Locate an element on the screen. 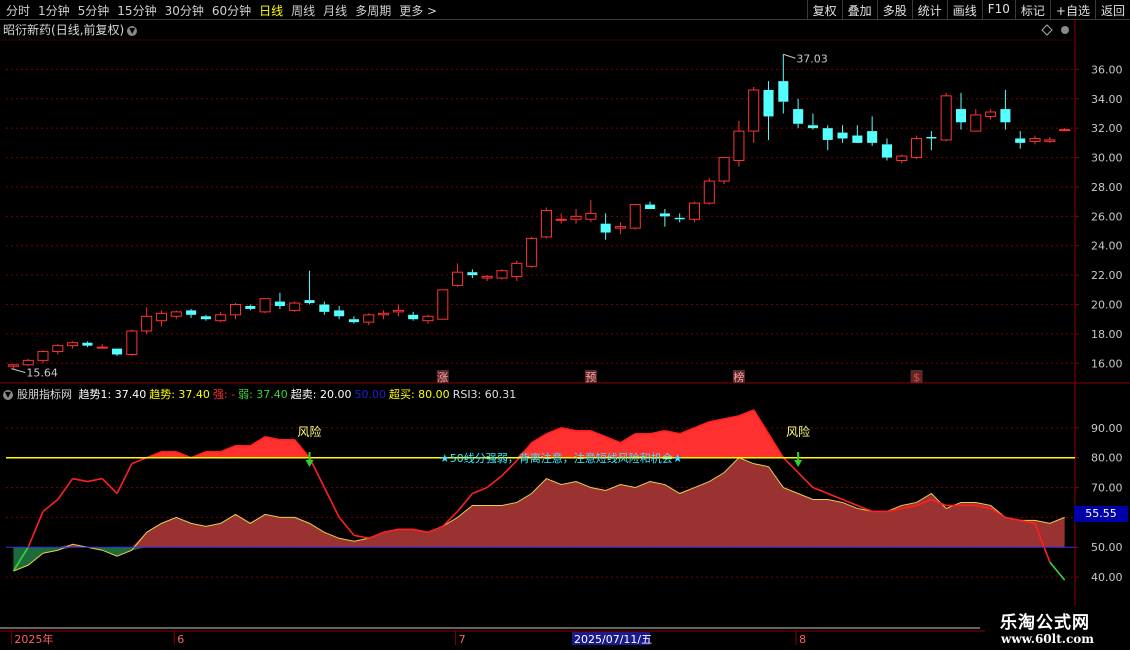  price-tick-label-7: 30.00 is located at coordinates (1107, 158).